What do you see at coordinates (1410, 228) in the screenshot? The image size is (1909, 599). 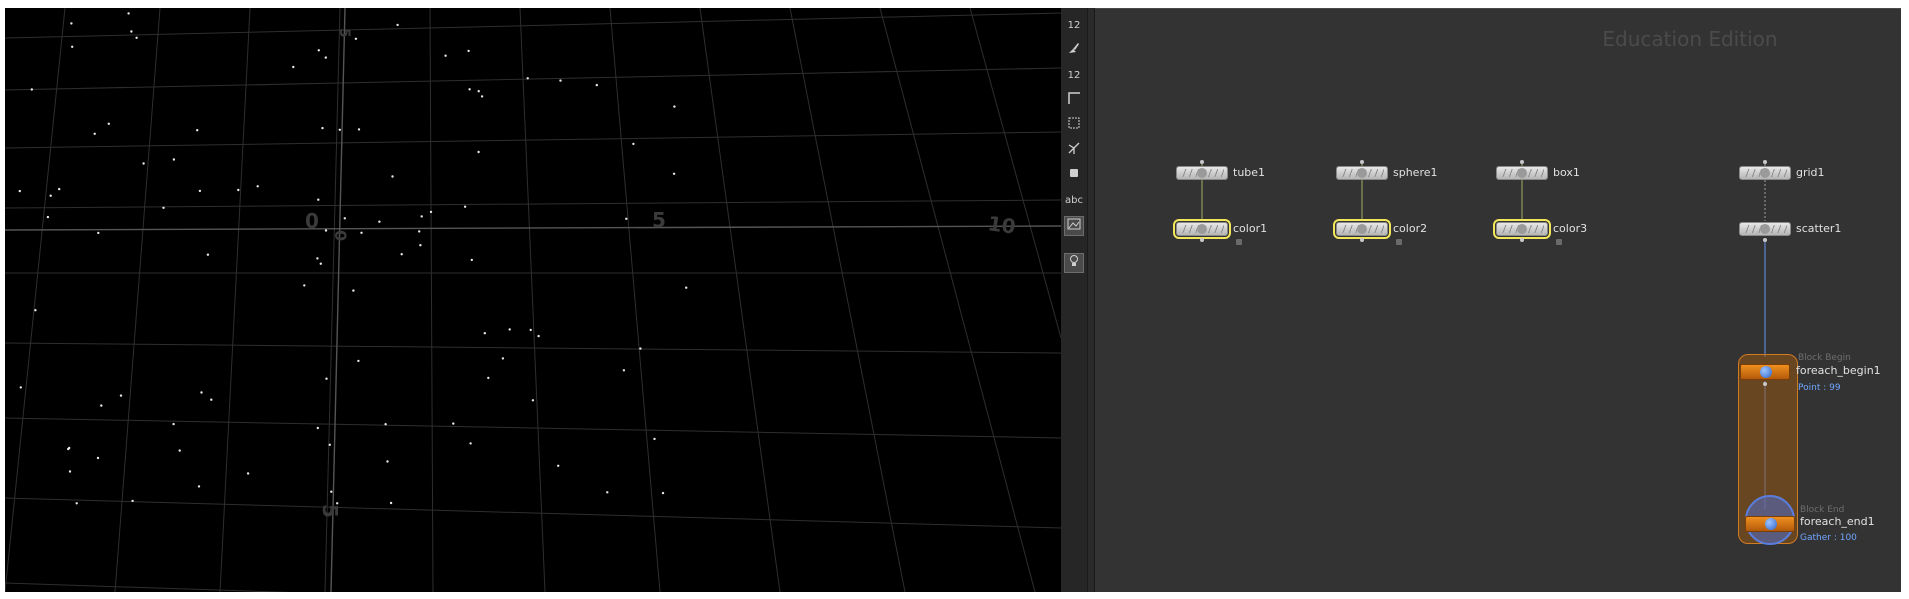 I see `node-label-color2: color2` at bounding box center [1410, 228].